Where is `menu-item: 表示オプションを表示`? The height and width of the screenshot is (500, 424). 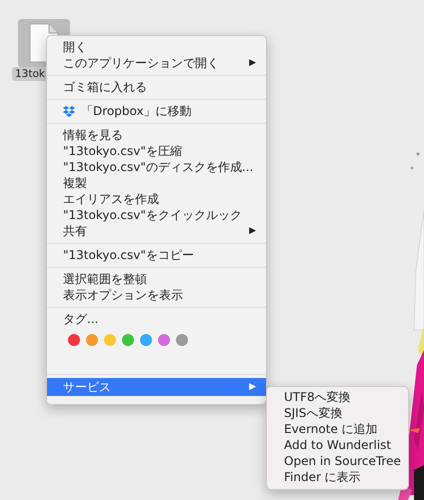
menu-item: 表示オプションを表示 is located at coordinates (156, 295).